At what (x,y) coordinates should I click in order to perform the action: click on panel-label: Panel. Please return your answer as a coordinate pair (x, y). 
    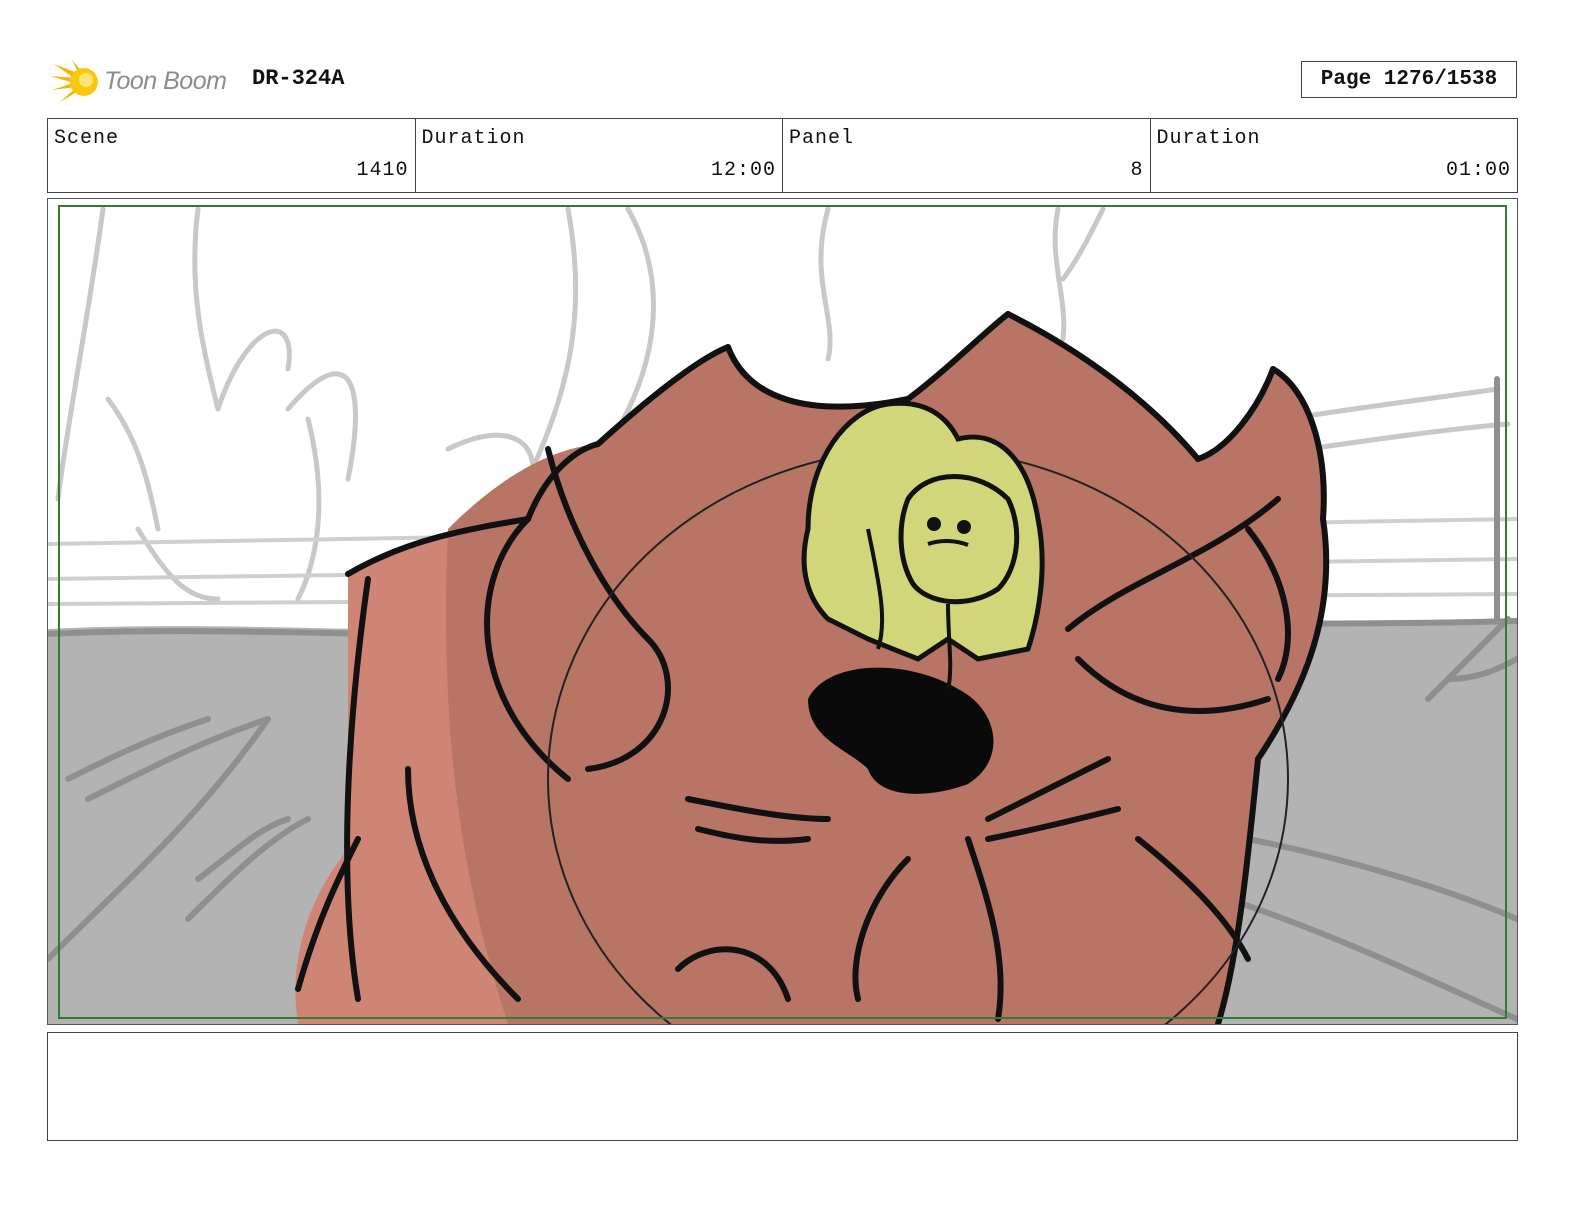
    Looking at the image, I should click on (822, 138).